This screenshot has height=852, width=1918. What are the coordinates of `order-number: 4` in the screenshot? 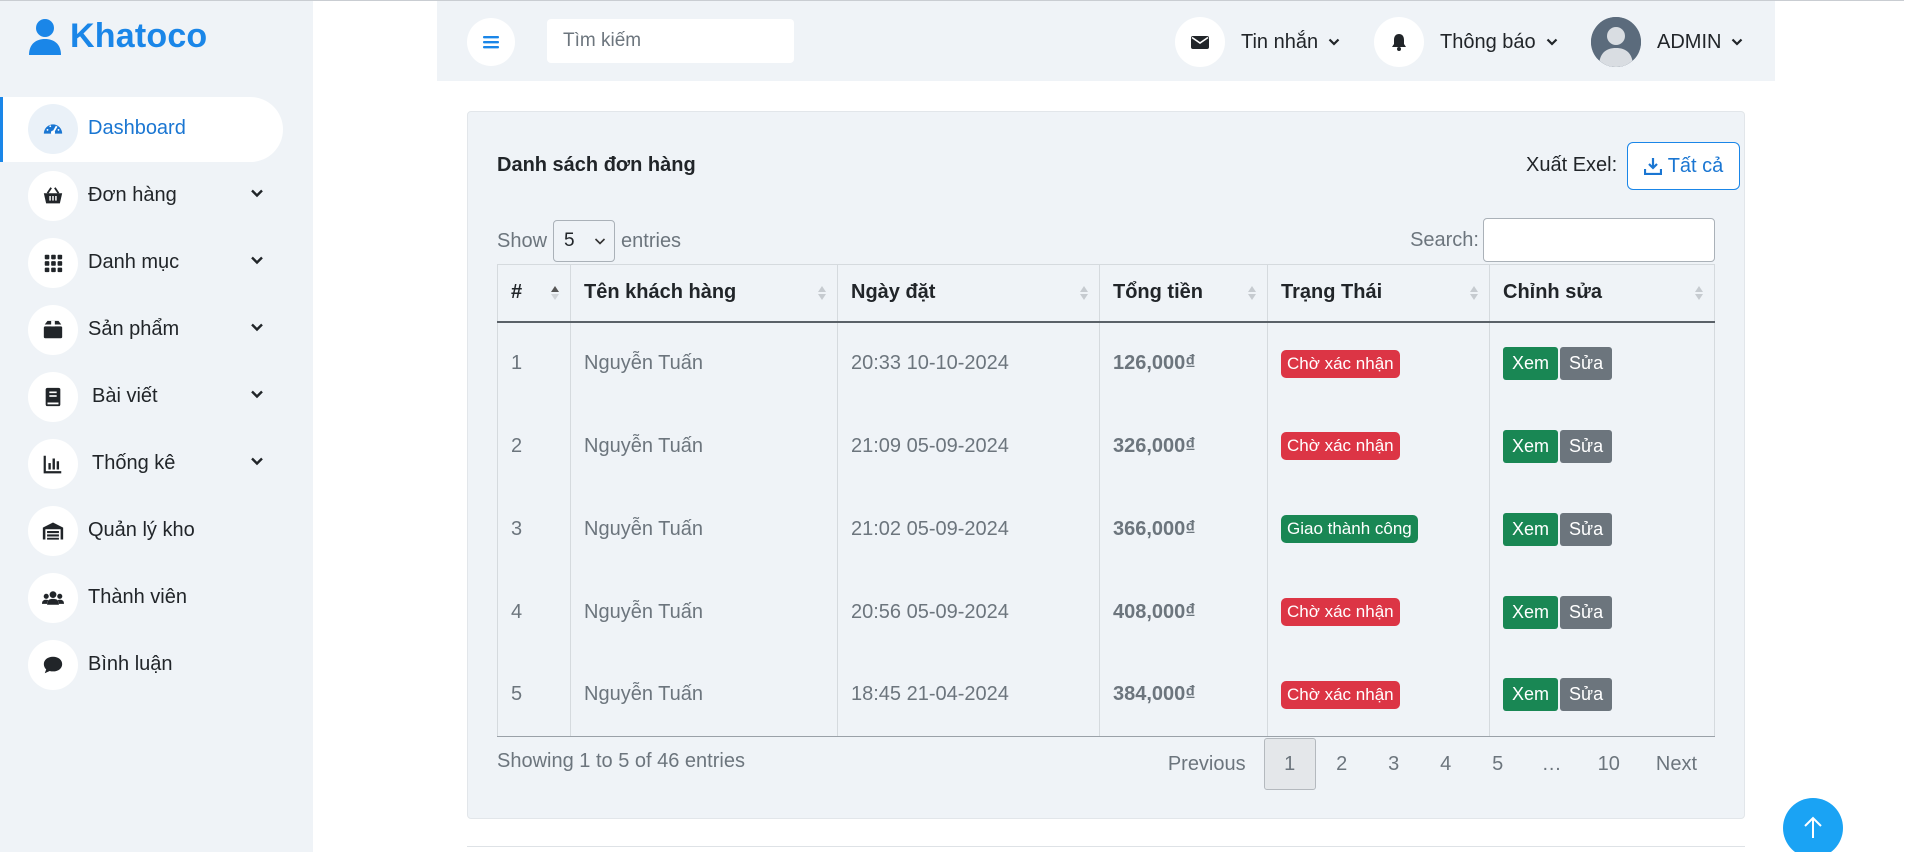 It's located at (534, 612).